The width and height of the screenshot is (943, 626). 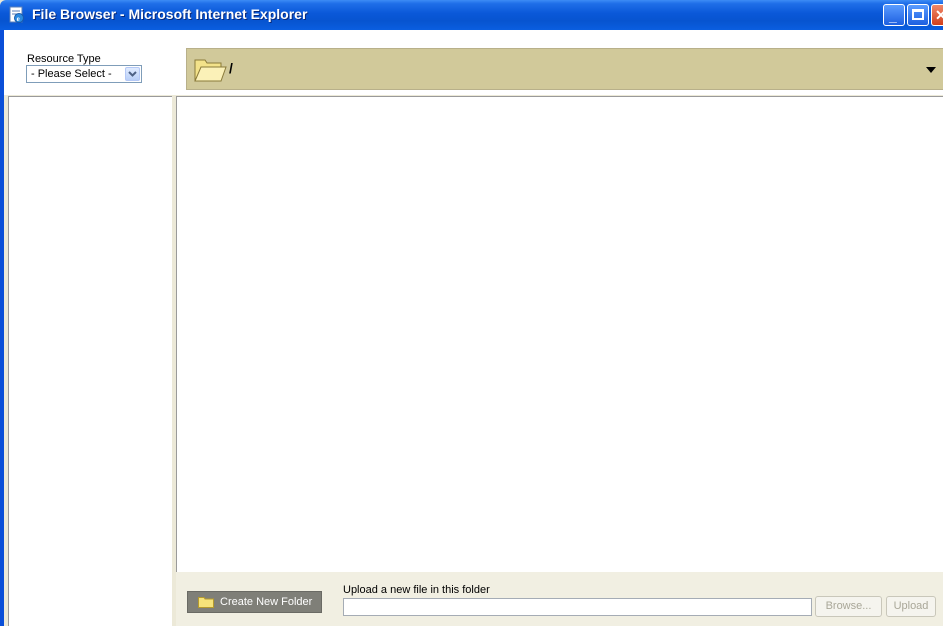 What do you see at coordinates (64, 59) in the screenshot?
I see `resource-type-label: Resource Type` at bounding box center [64, 59].